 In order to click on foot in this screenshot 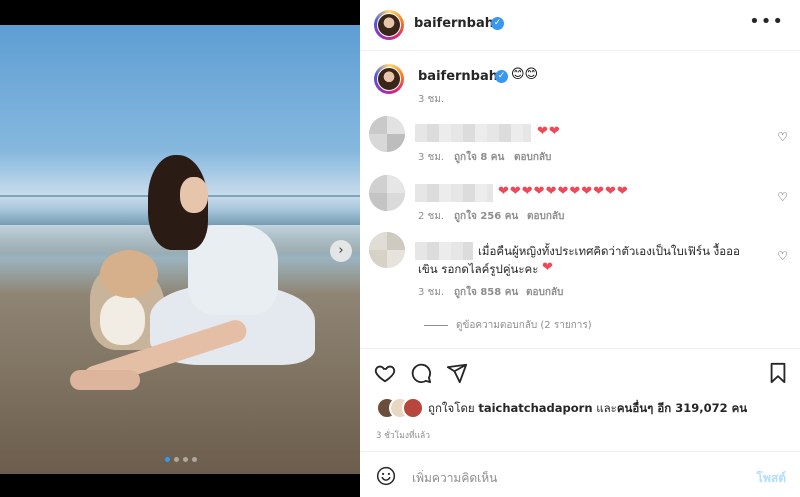, I will do `click(105, 380)`.